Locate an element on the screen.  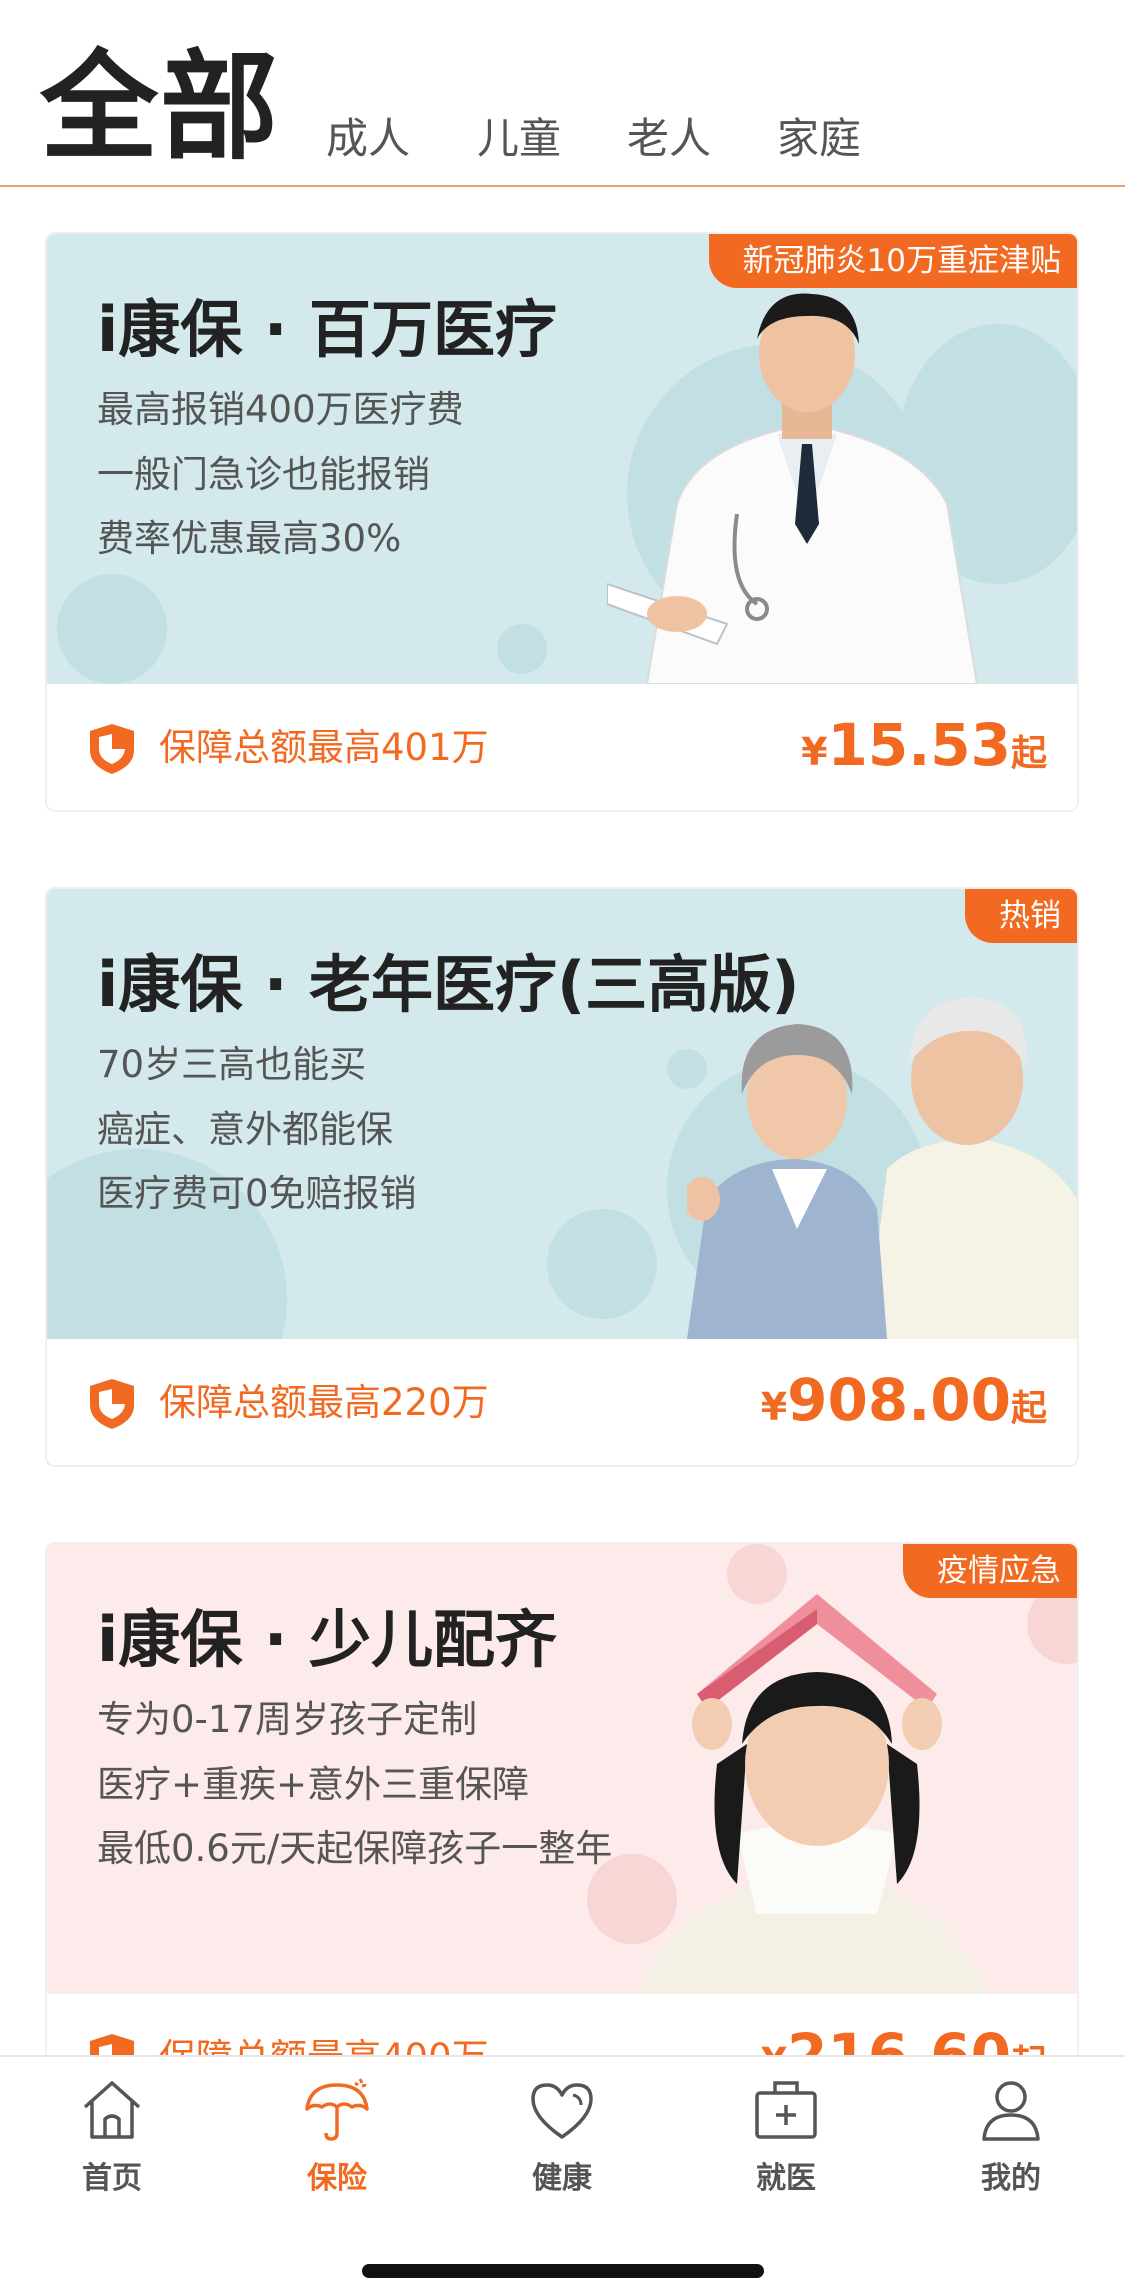
product-footer: 保障总额最高401万 ¥15.53起 is located at coordinates (562, 747).